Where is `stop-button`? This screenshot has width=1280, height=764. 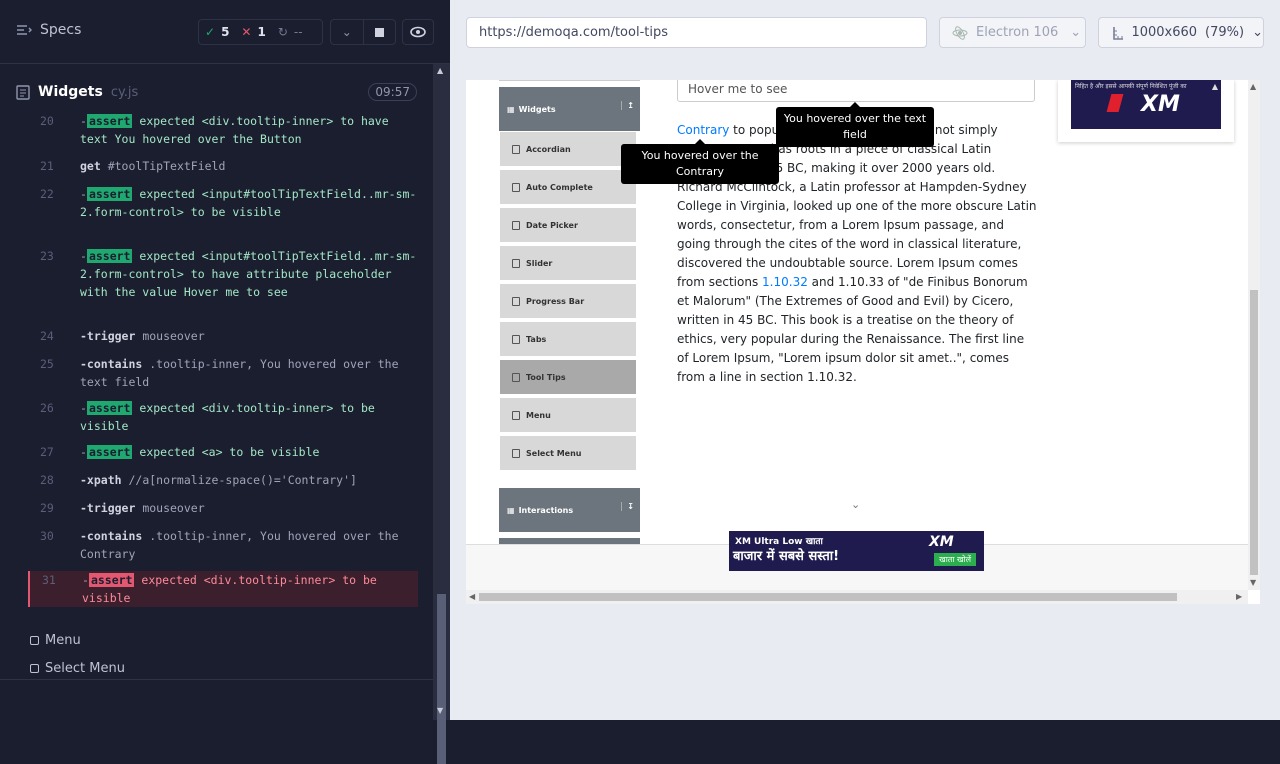
stop-button is located at coordinates (379, 32).